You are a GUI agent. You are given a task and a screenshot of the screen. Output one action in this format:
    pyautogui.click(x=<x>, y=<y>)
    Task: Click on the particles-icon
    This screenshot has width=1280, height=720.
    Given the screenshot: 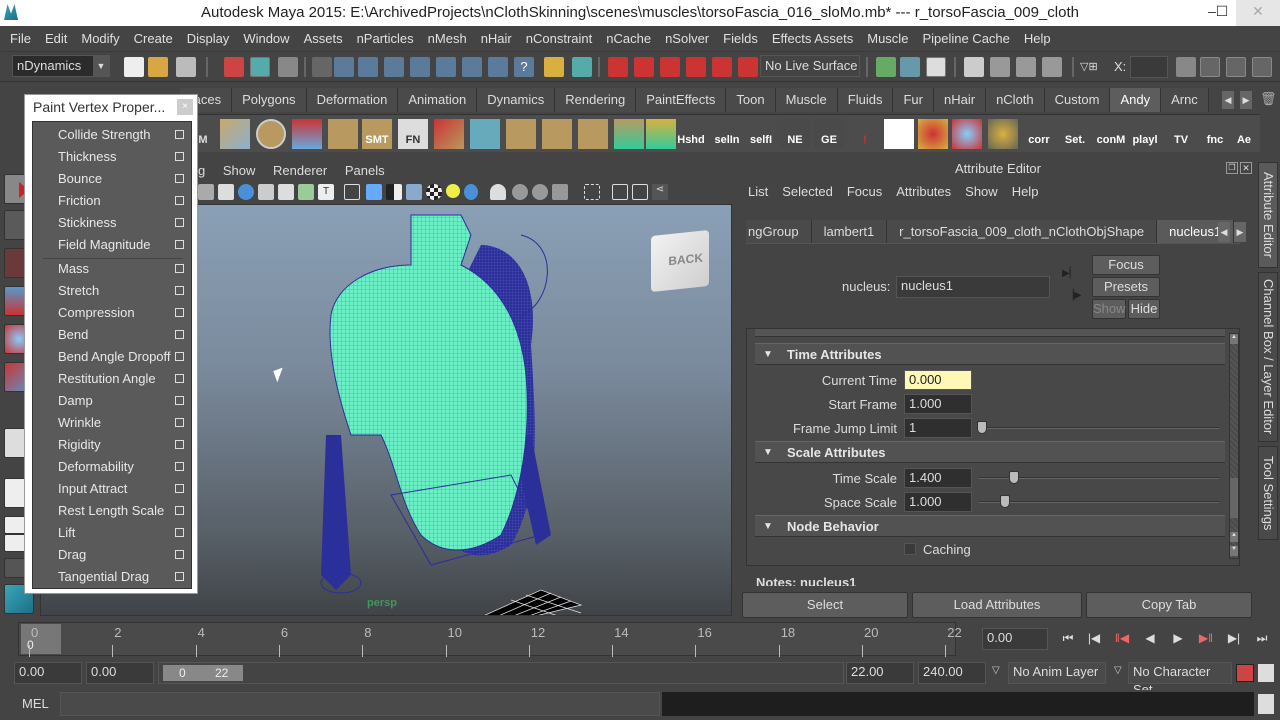 What is the action you would take?
    pyautogui.click(x=472, y=67)
    